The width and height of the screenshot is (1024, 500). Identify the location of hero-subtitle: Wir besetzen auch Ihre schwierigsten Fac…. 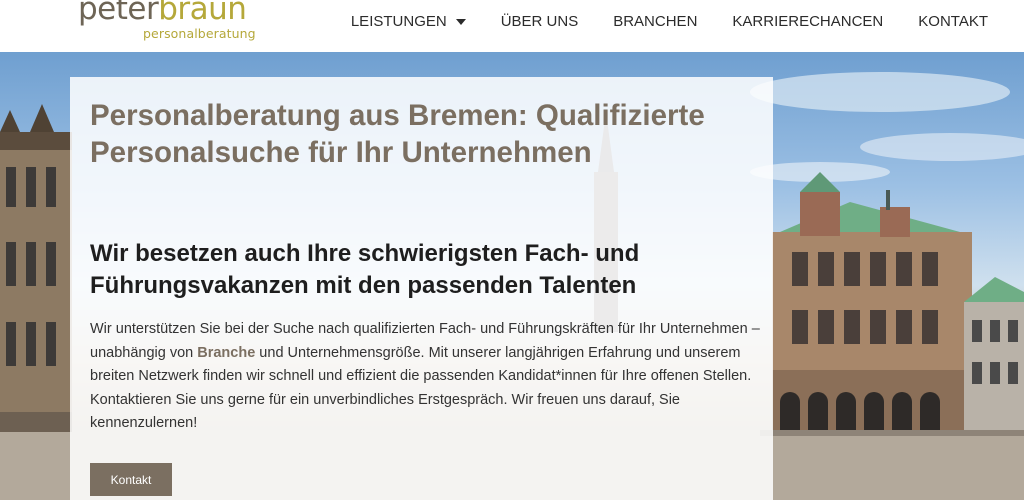
(365, 269).